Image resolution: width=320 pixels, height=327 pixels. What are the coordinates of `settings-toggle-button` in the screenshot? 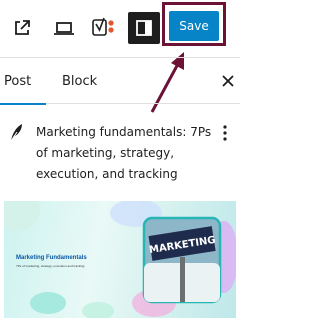 It's located at (144, 28).